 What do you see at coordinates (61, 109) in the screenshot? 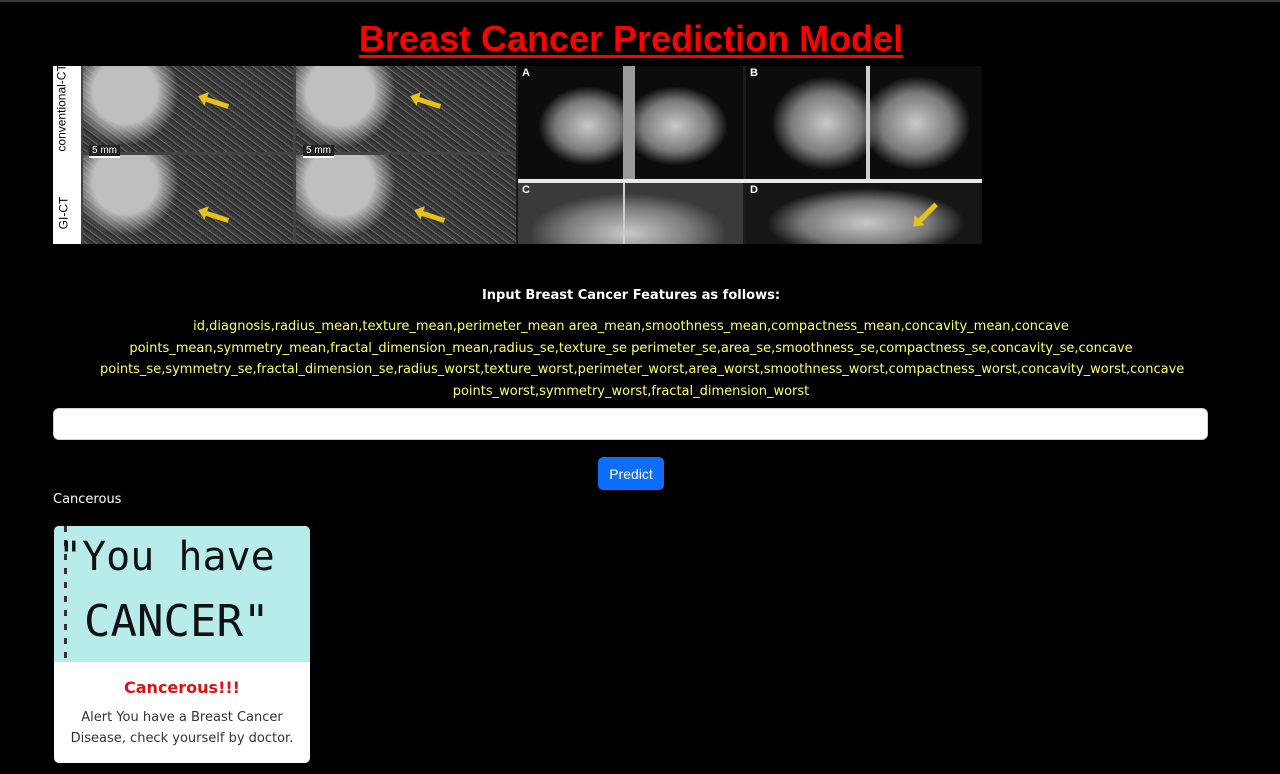
I see `ct-axis-top-label: conventional-CT e` at bounding box center [61, 109].